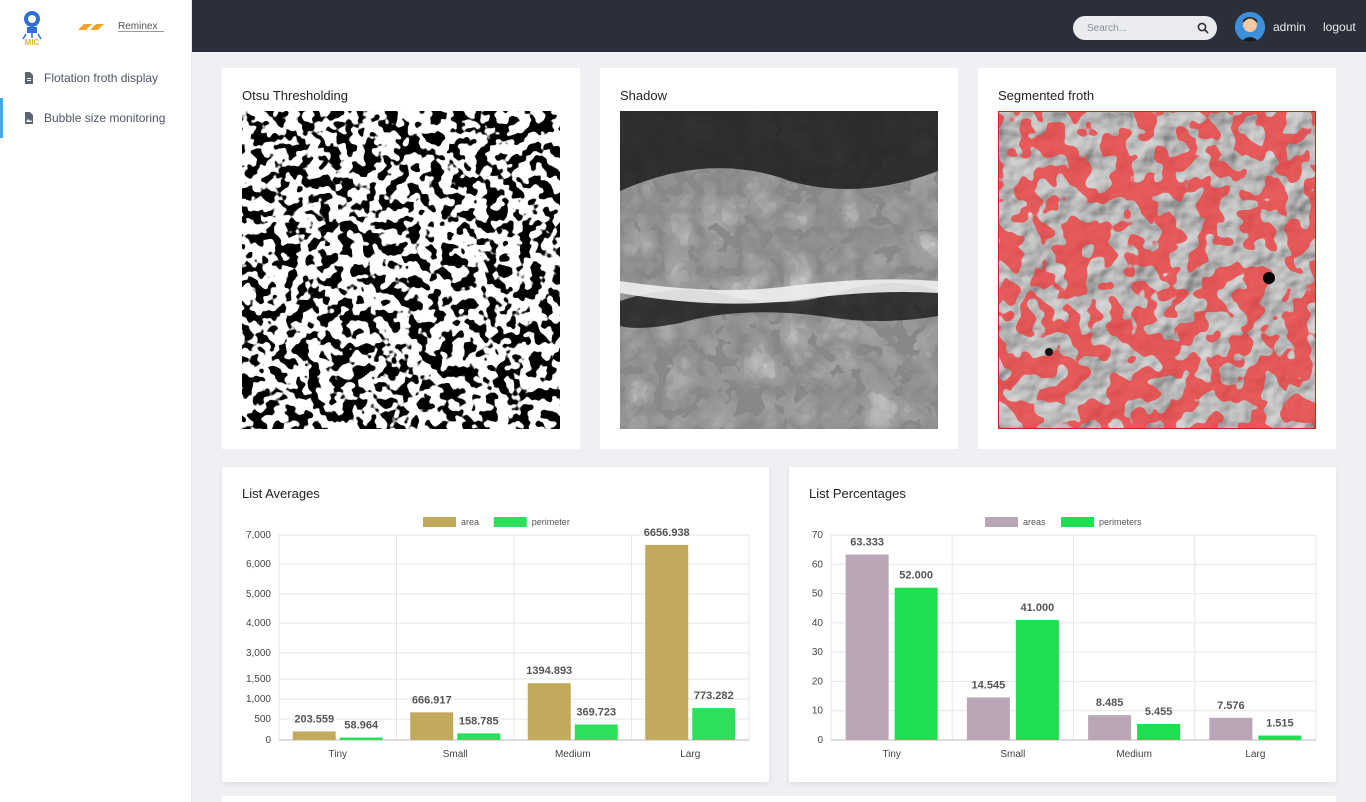 The width and height of the screenshot is (1366, 802). Describe the element at coordinates (551, 522) in the screenshot. I see `legend-label: perimeter` at that location.